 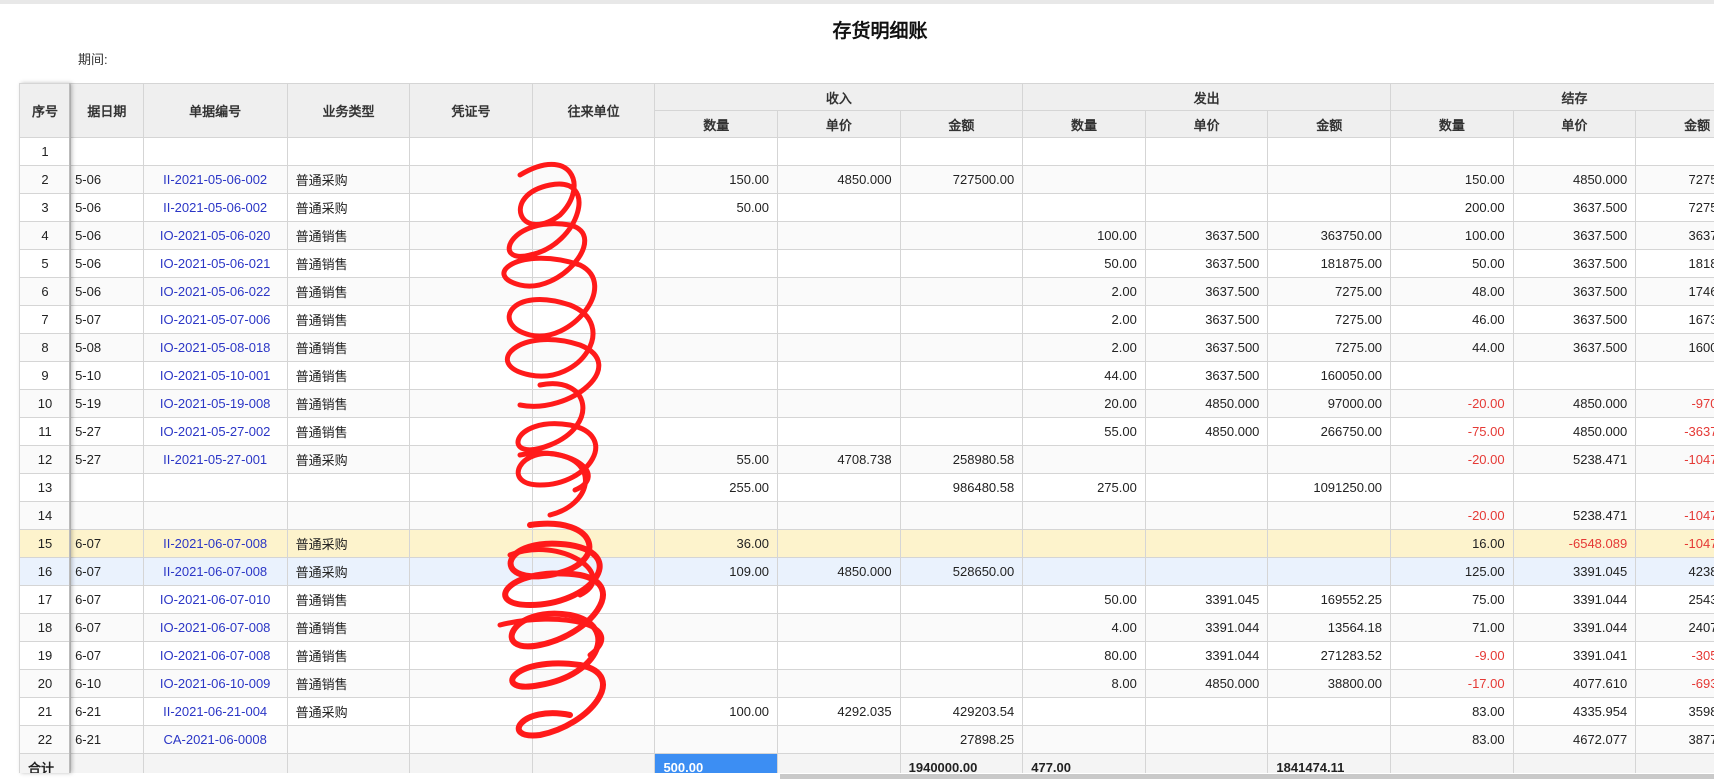 I want to click on row-doc-no: IO-2021-05-27-002, so click(x=215, y=431).